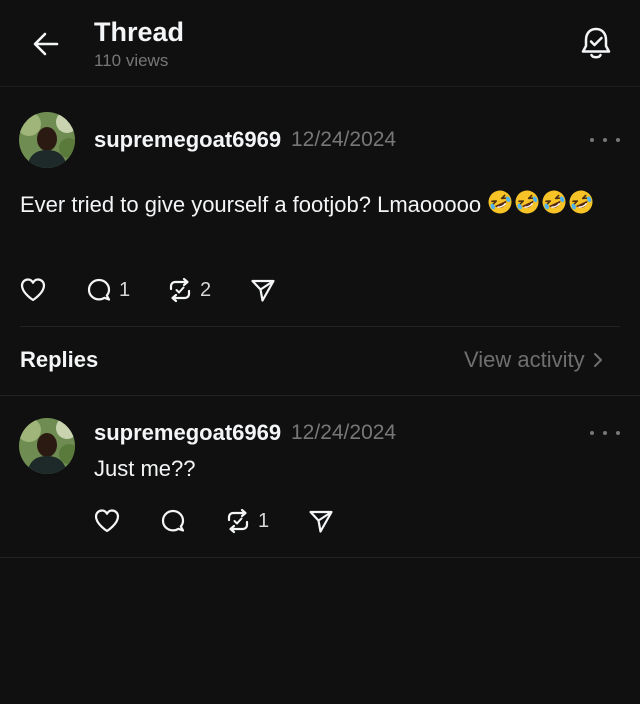  I want to click on bell-check-icon, so click(596, 43).